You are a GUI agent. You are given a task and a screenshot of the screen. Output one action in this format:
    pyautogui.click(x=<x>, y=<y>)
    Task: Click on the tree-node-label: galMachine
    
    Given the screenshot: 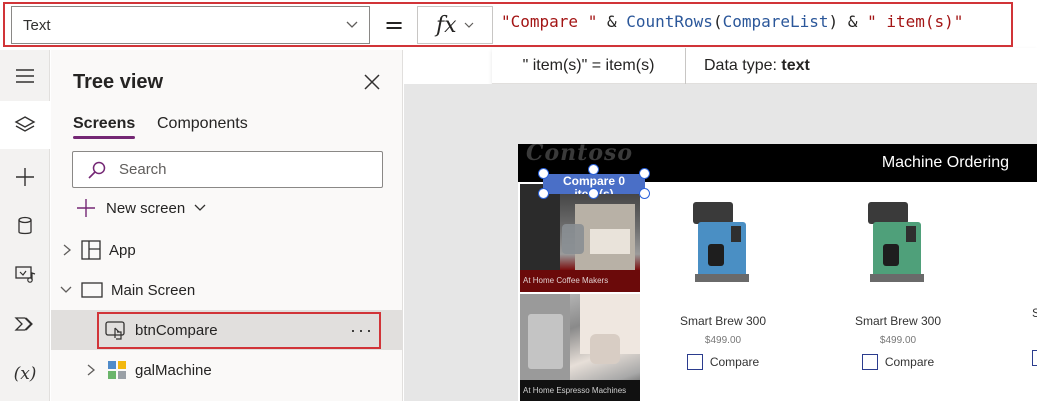 What is the action you would take?
    pyautogui.click(x=173, y=370)
    